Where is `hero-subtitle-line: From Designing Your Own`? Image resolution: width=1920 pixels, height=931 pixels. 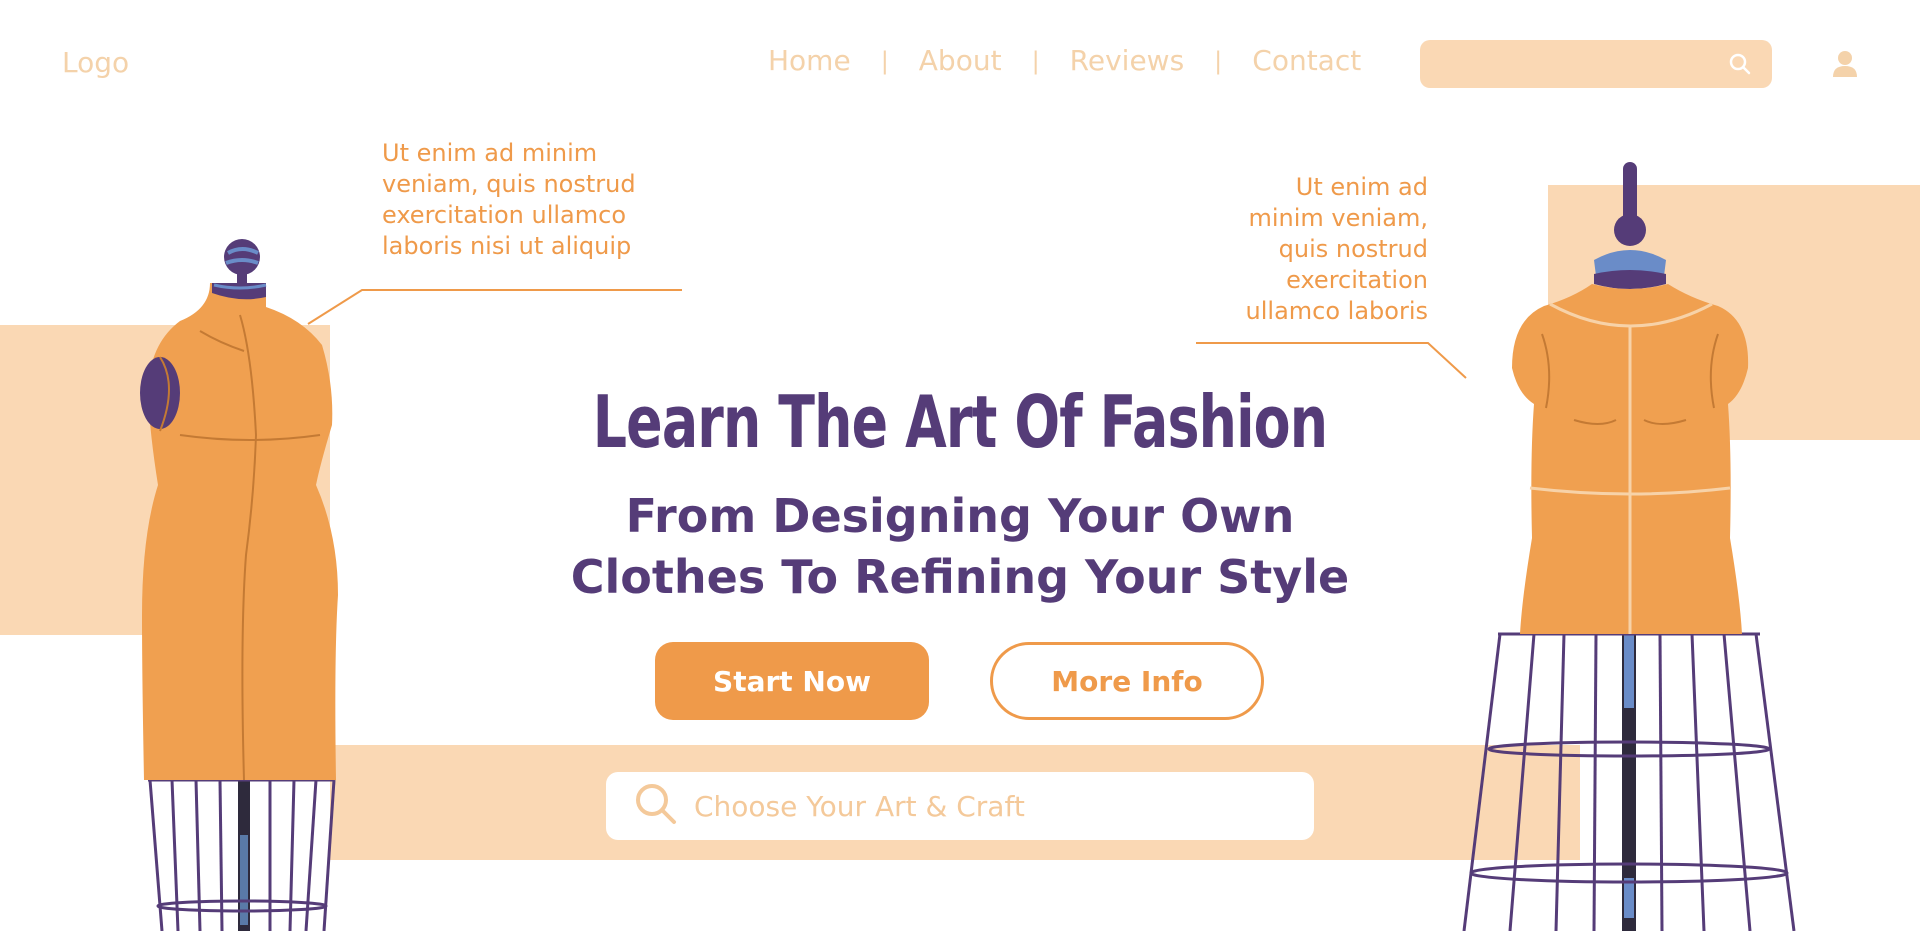
hero-subtitle-line: From Designing Your Own is located at coordinates (960, 516).